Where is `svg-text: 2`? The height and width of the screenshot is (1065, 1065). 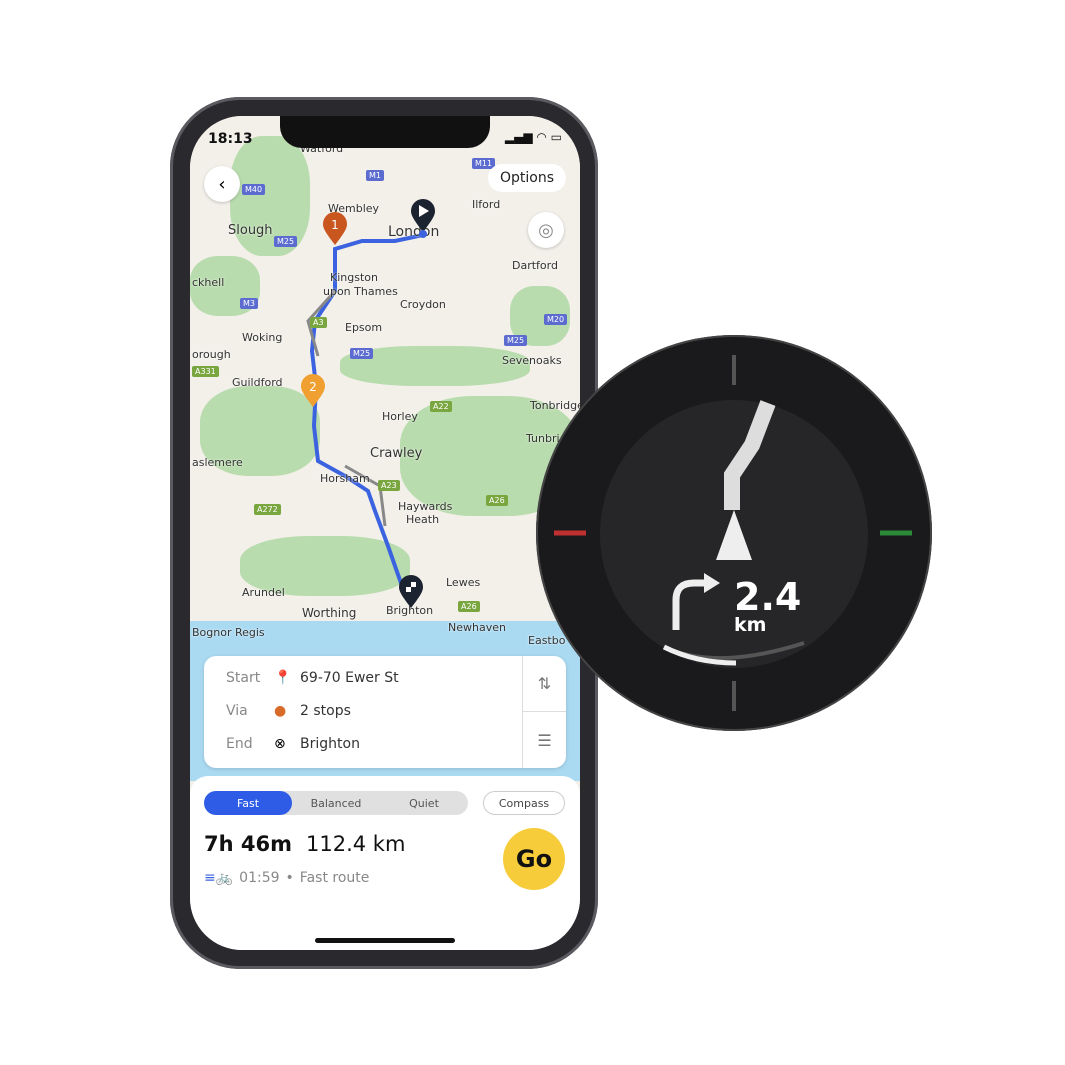
svg-text: 2 is located at coordinates (313, 387).